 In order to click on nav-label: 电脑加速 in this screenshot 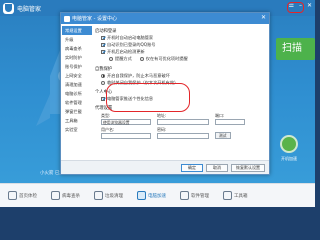, I will do `click(157, 196)`.